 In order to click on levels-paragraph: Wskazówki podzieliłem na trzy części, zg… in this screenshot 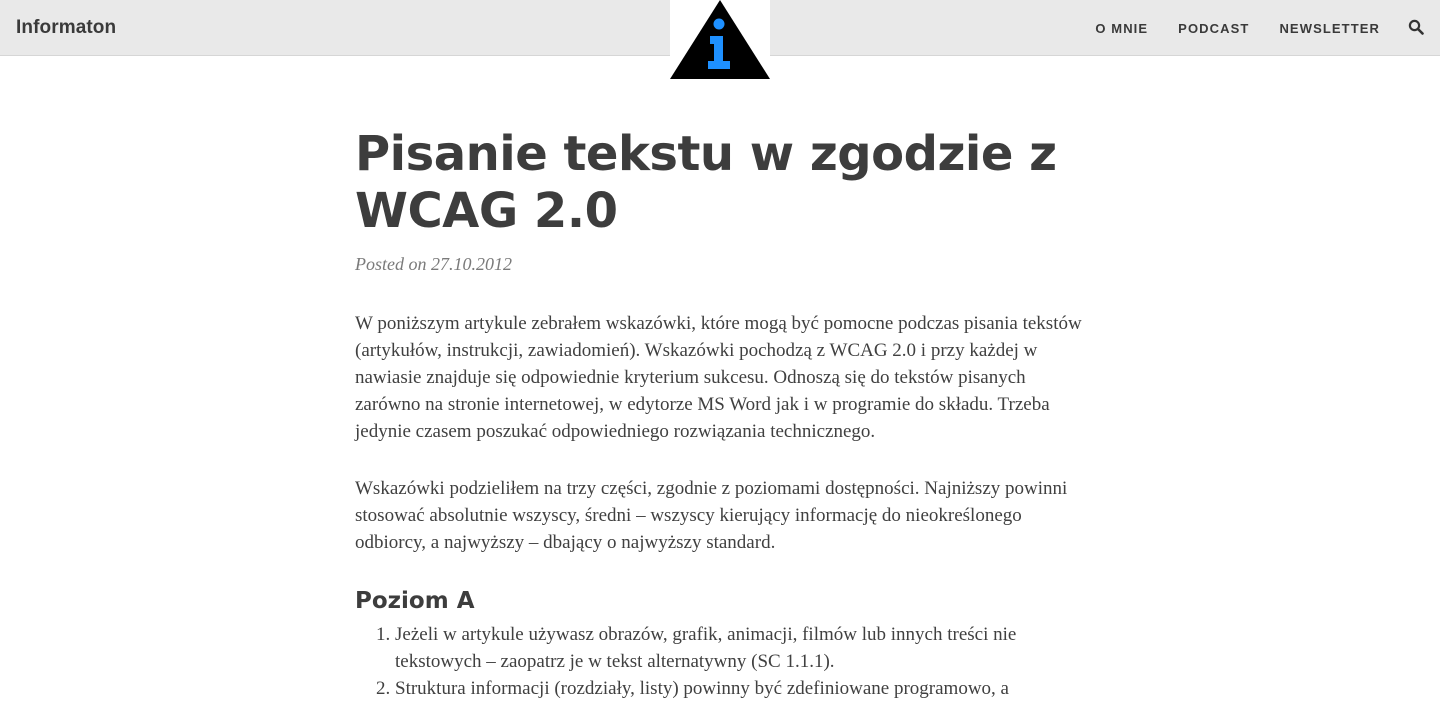, I will do `click(711, 515)`.